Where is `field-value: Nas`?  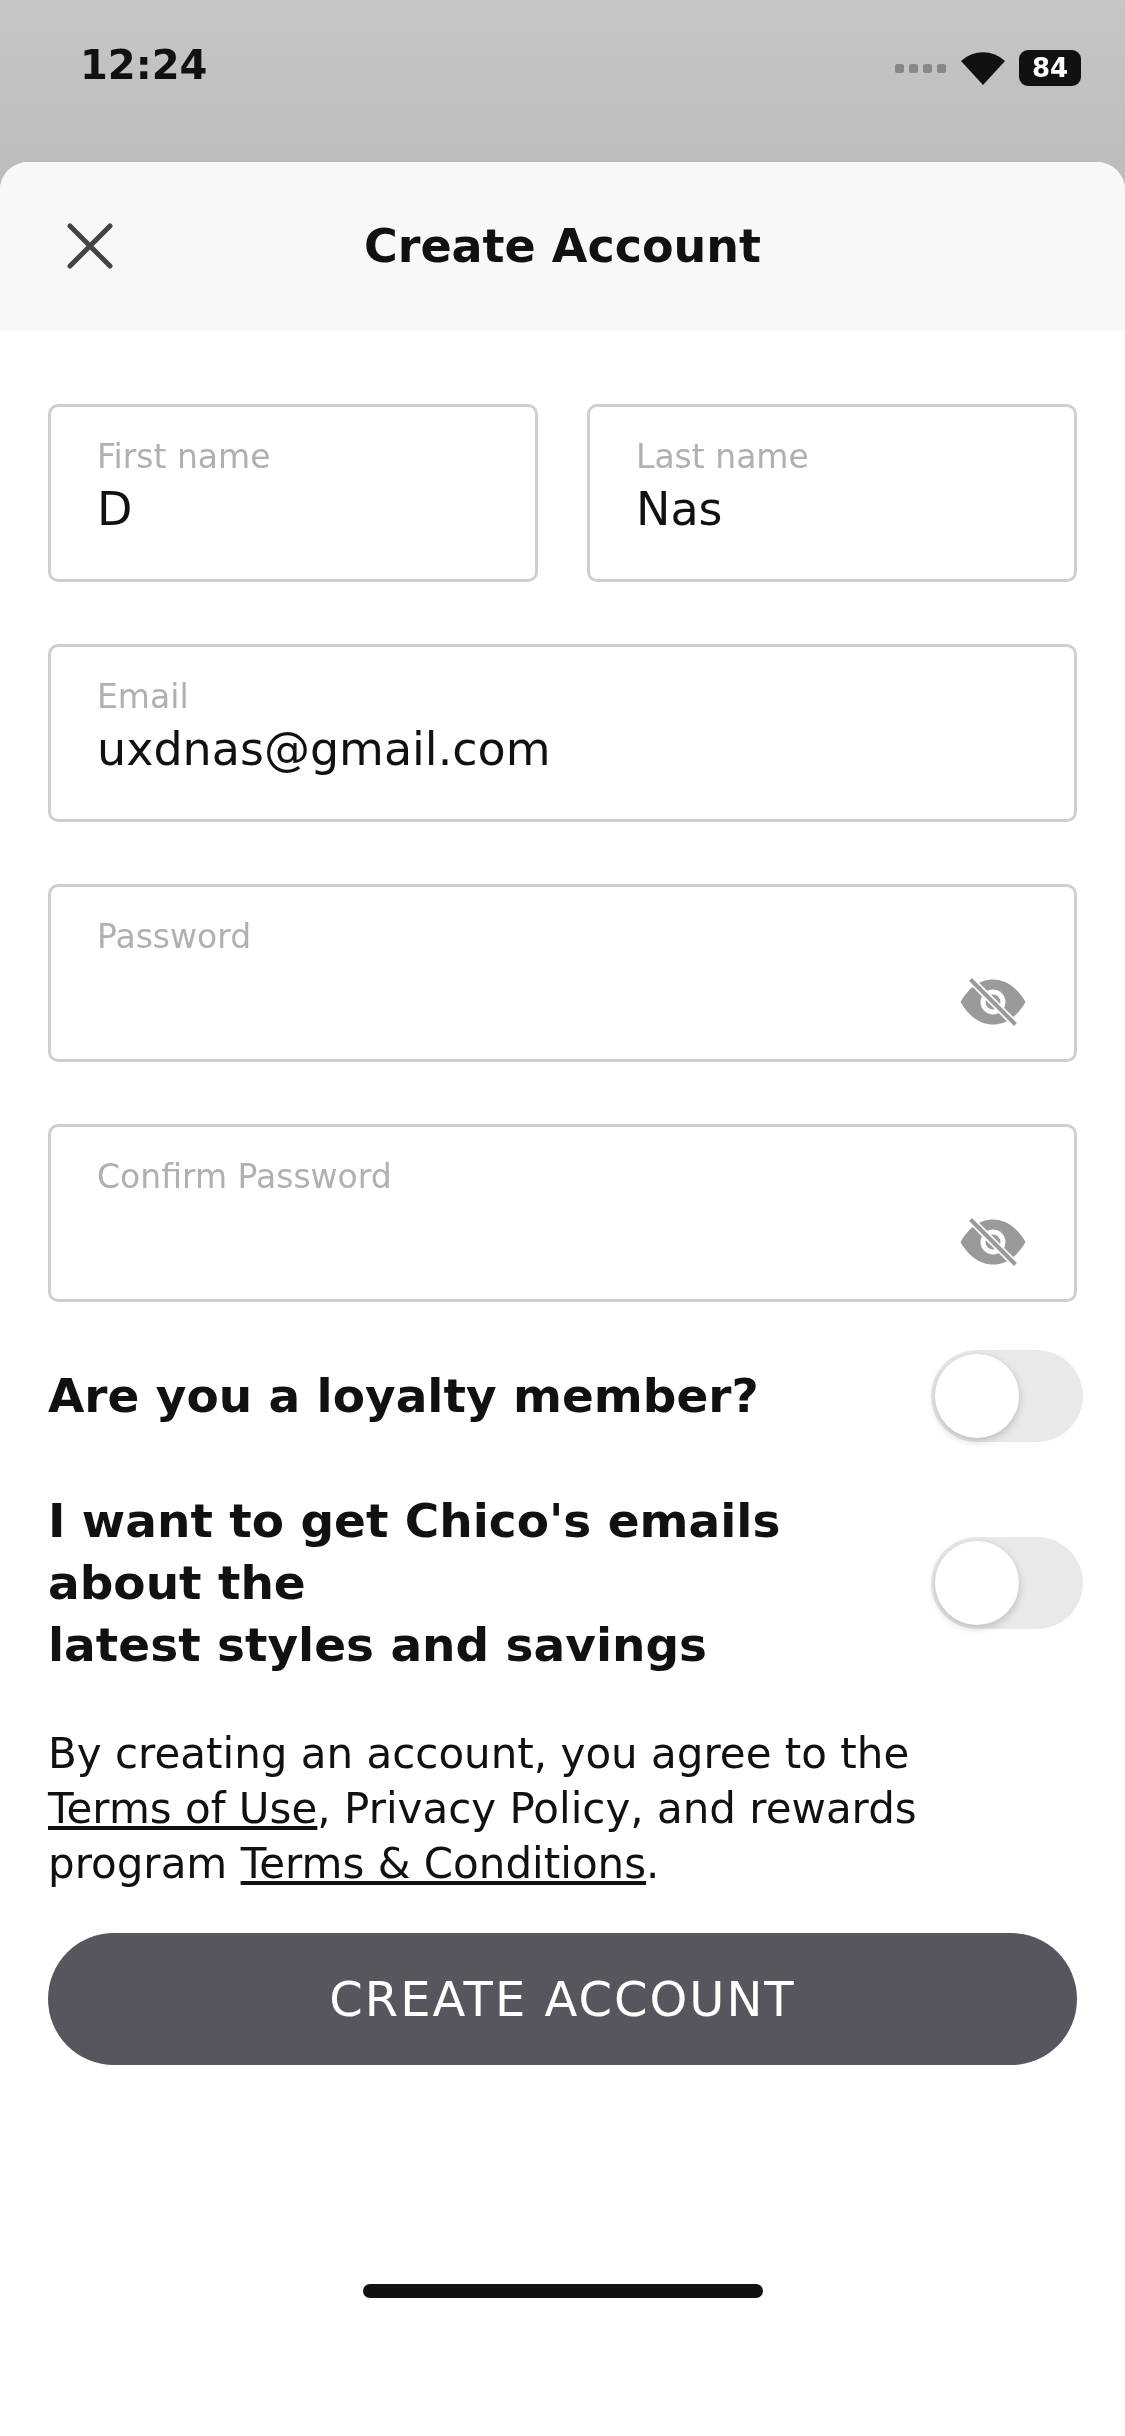
field-value: Nas is located at coordinates (680, 509).